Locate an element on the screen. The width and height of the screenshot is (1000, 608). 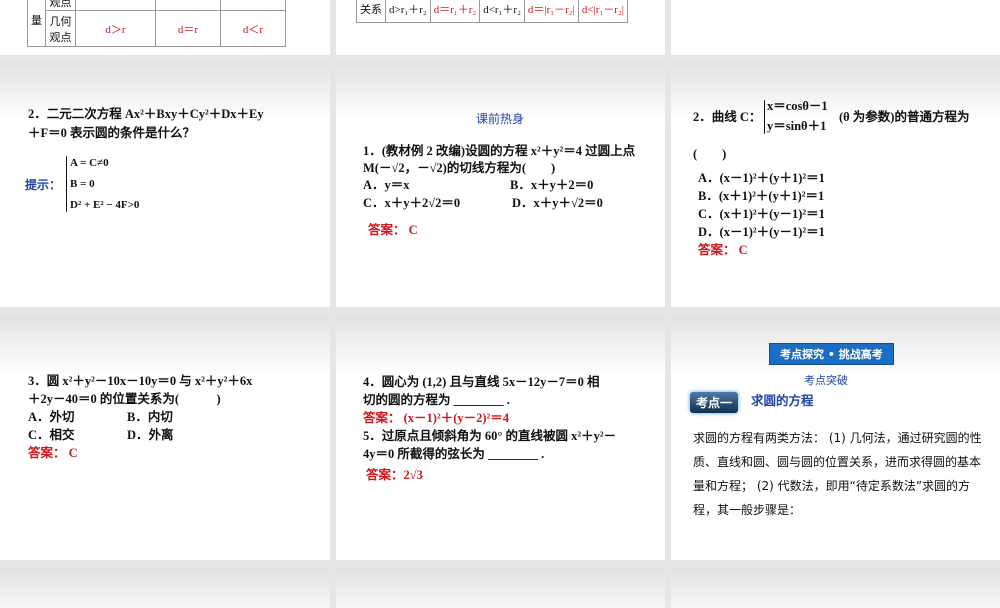
answer: 答案： (x－1)²＋(y－2)²＝4 is located at coordinates (436, 418).